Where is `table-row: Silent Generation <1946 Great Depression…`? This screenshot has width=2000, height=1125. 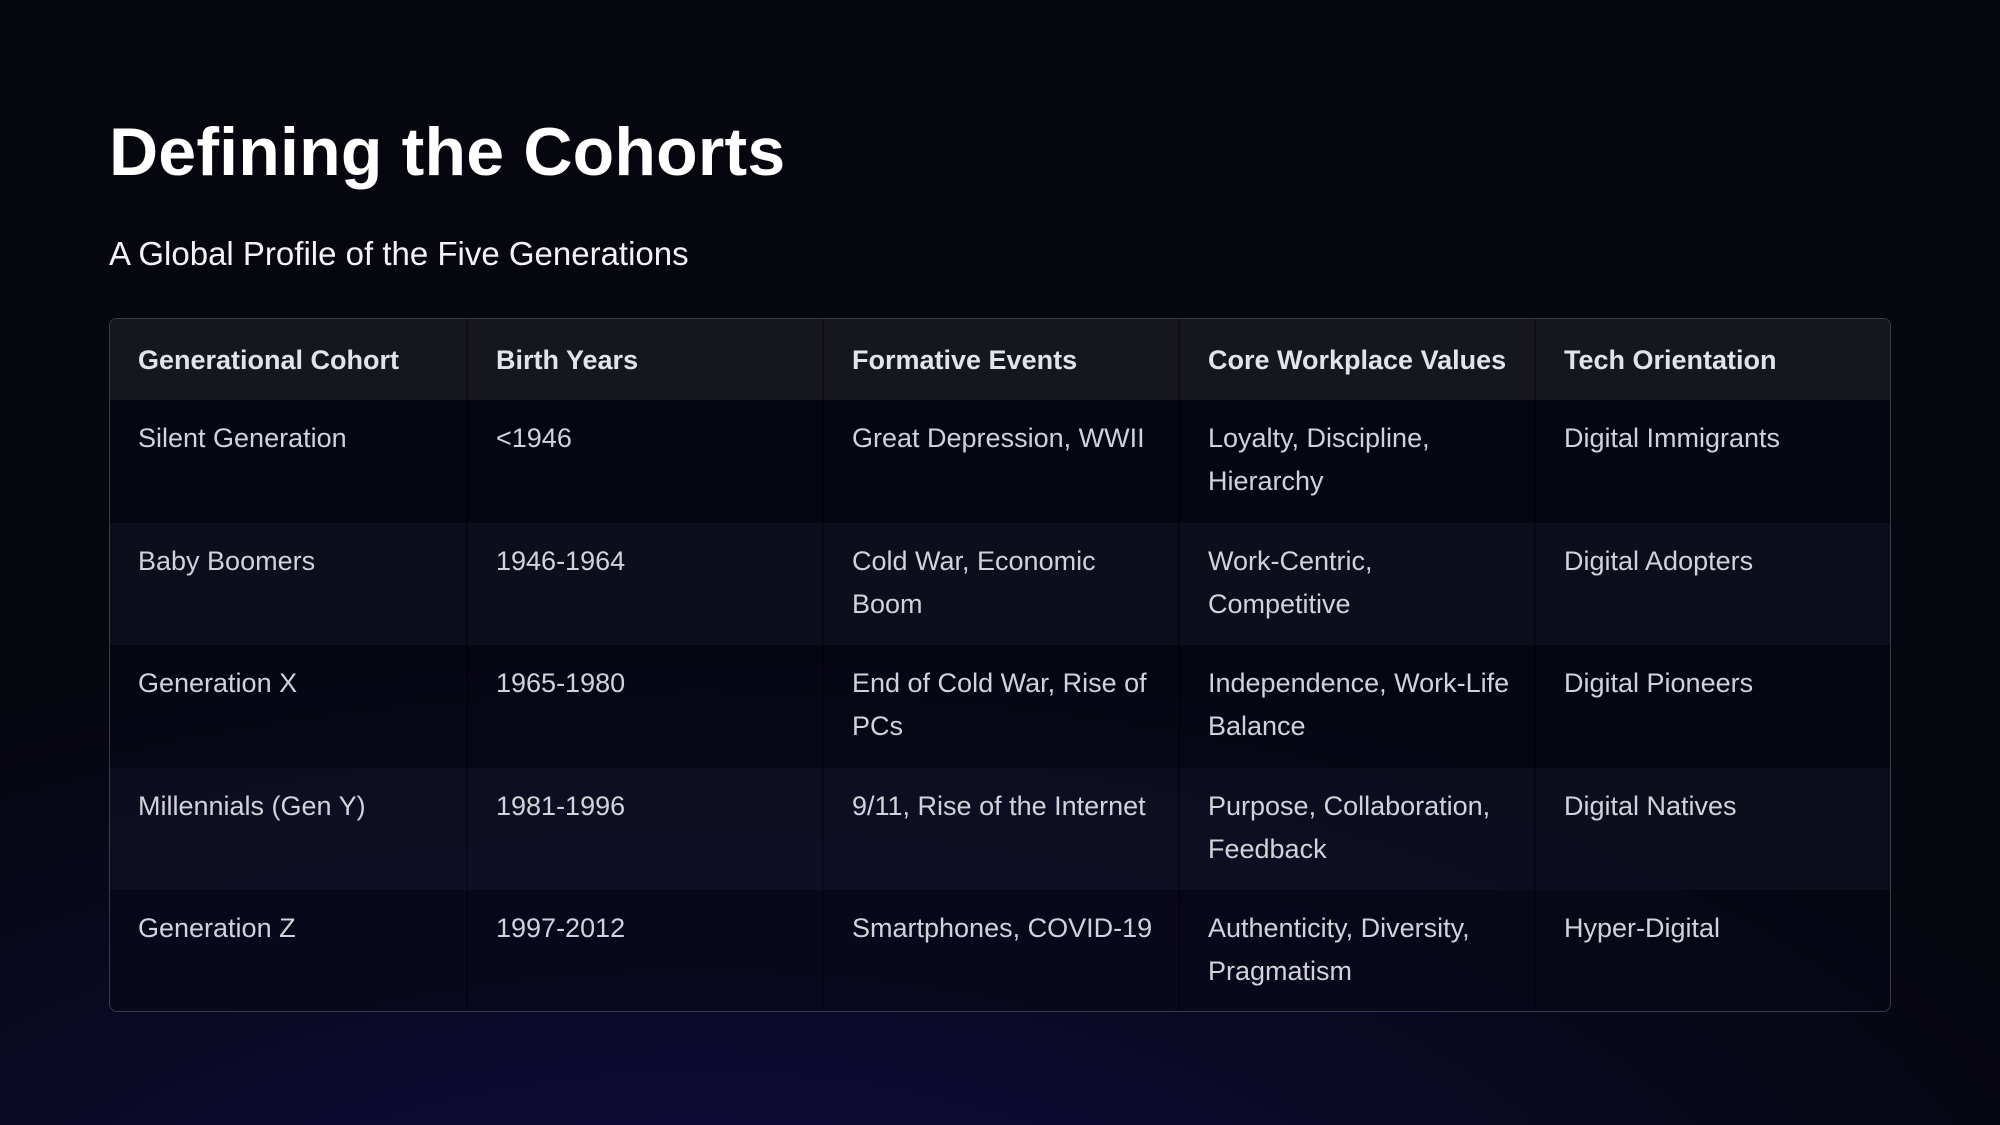 table-row: Silent Generation <1946 Great Depression… is located at coordinates (1000, 461).